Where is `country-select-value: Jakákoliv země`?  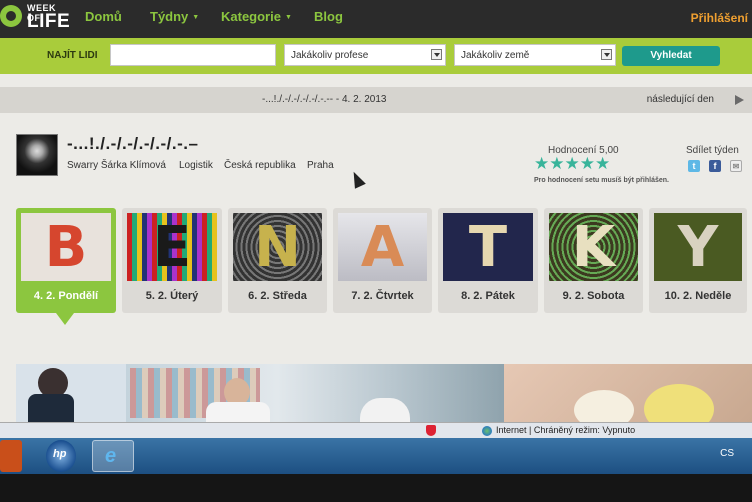 country-select-value: Jakákoliv země is located at coordinates (495, 55).